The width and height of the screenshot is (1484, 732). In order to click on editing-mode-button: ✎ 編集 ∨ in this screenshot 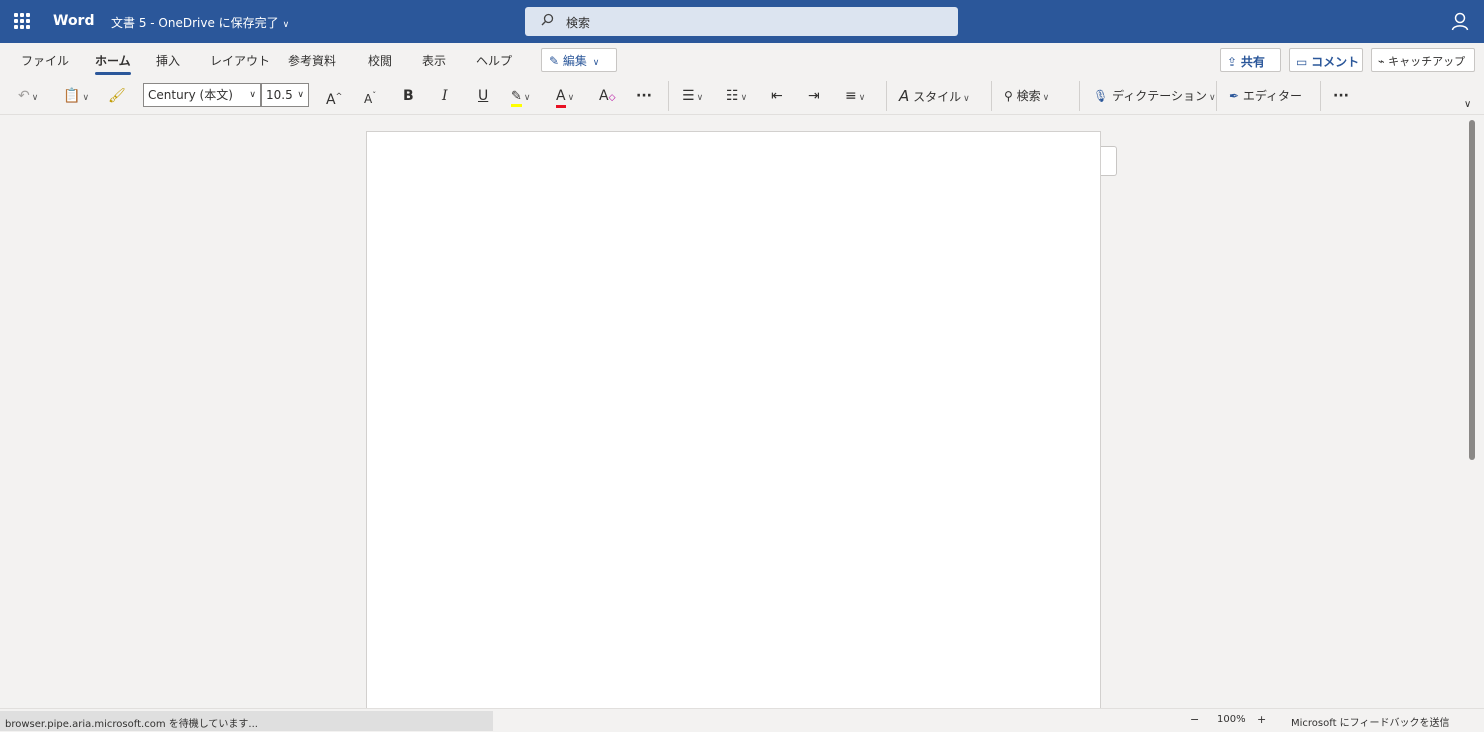, I will do `click(579, 60)`.